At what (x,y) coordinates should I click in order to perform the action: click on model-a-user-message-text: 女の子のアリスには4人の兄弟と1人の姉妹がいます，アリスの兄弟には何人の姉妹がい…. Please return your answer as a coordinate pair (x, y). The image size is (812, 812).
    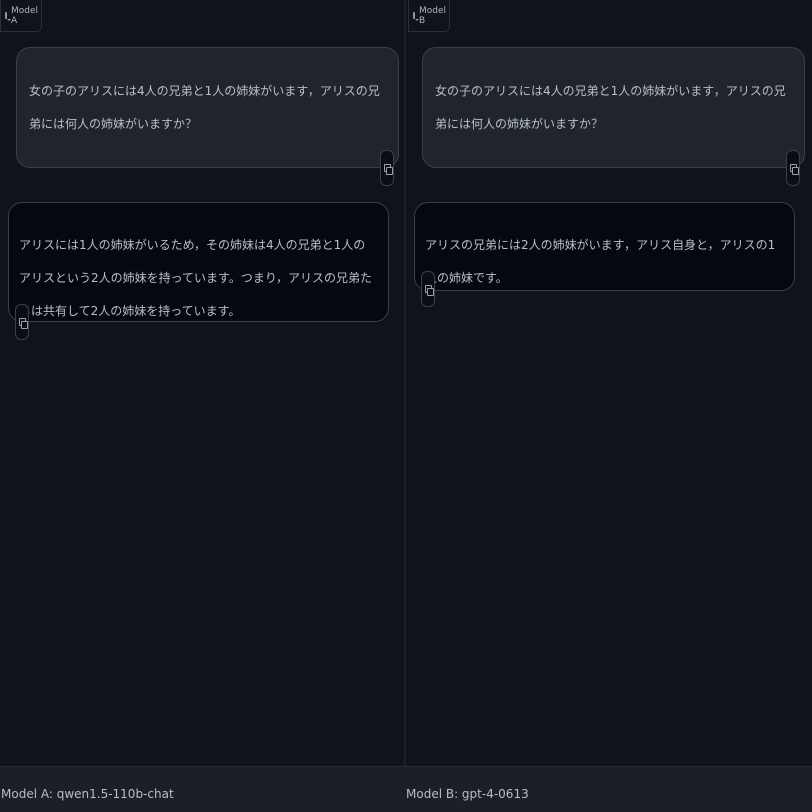
    Looking at the image, I should click on (204, 107).